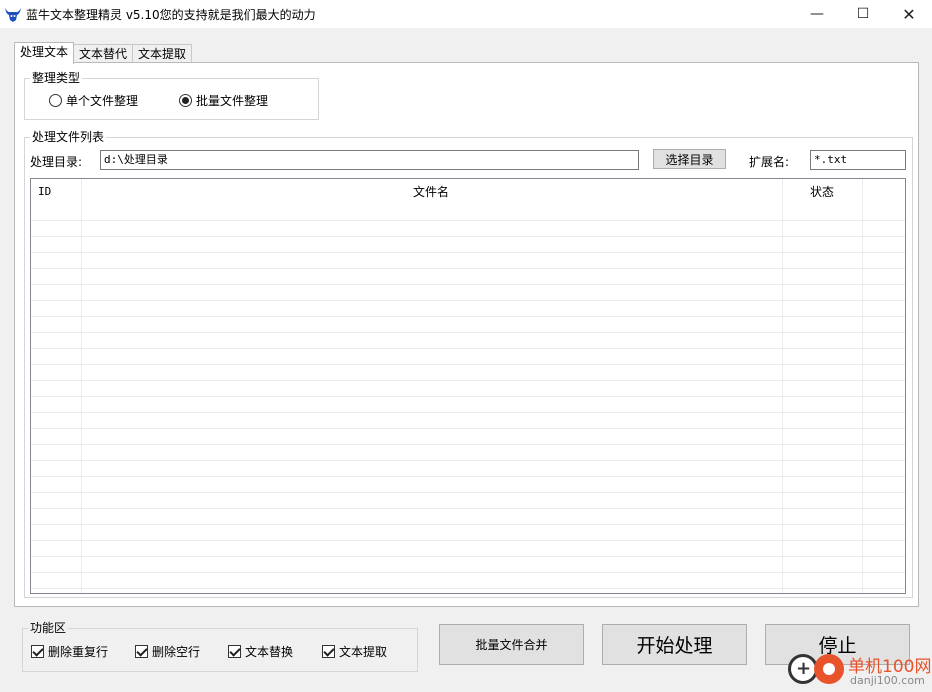 This screenshot has height=692, width=932. What do you see at coordinates (185, 100) in the screenshot?
I see `radio-checked-icon` at bounding box center [185, 100].